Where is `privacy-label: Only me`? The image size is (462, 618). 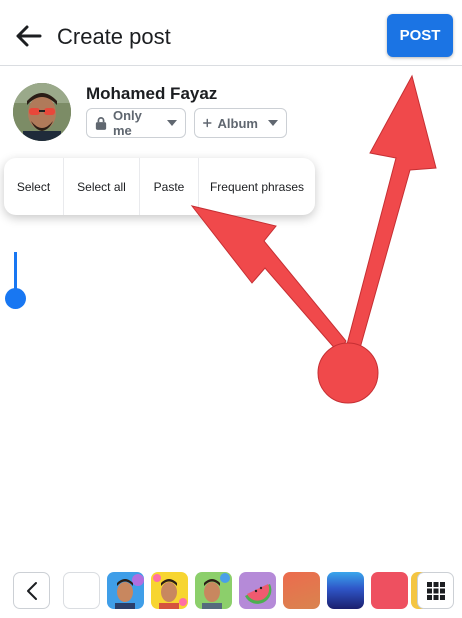
privacy-label: Only me is located at coordinates (127, 123).